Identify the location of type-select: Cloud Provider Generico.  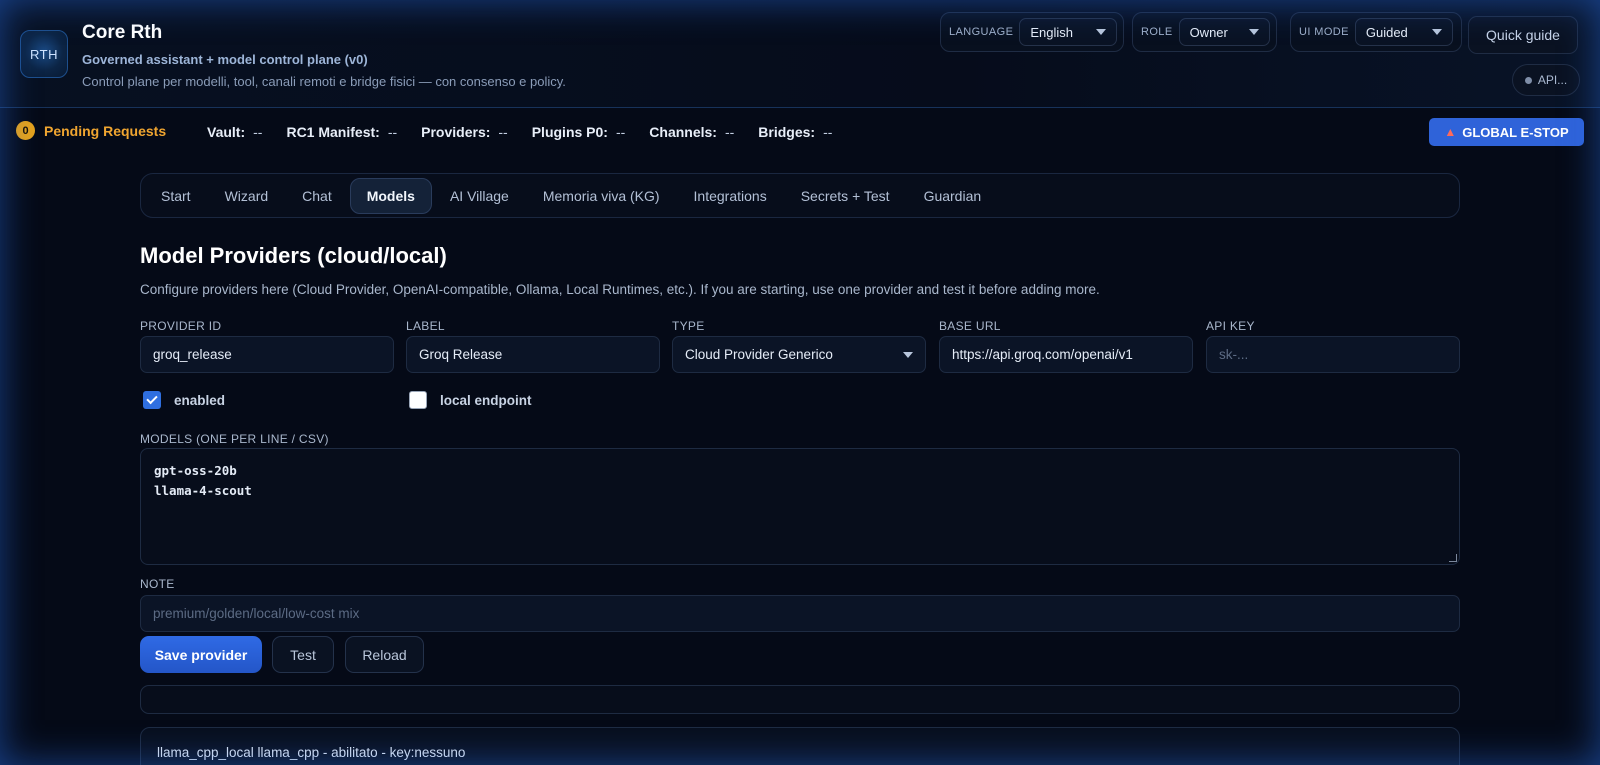
(799, 354).